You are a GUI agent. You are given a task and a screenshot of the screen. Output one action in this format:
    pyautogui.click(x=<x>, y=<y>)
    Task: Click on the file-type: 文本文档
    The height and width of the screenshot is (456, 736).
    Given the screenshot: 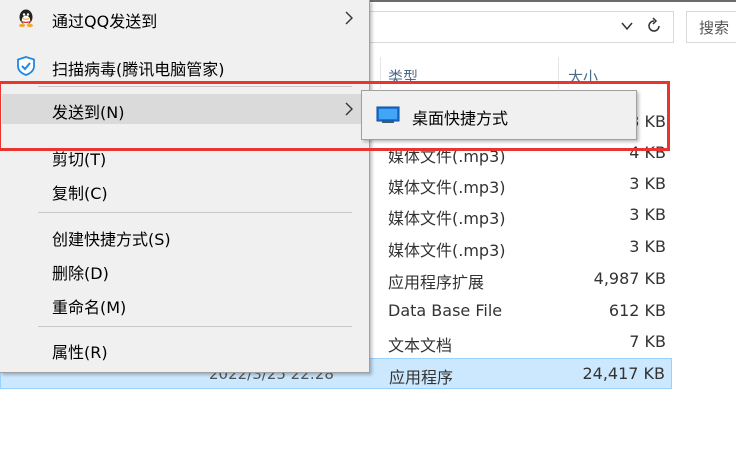 What is the action you would take?
    pyautogui.click(x=420, y=345)
    